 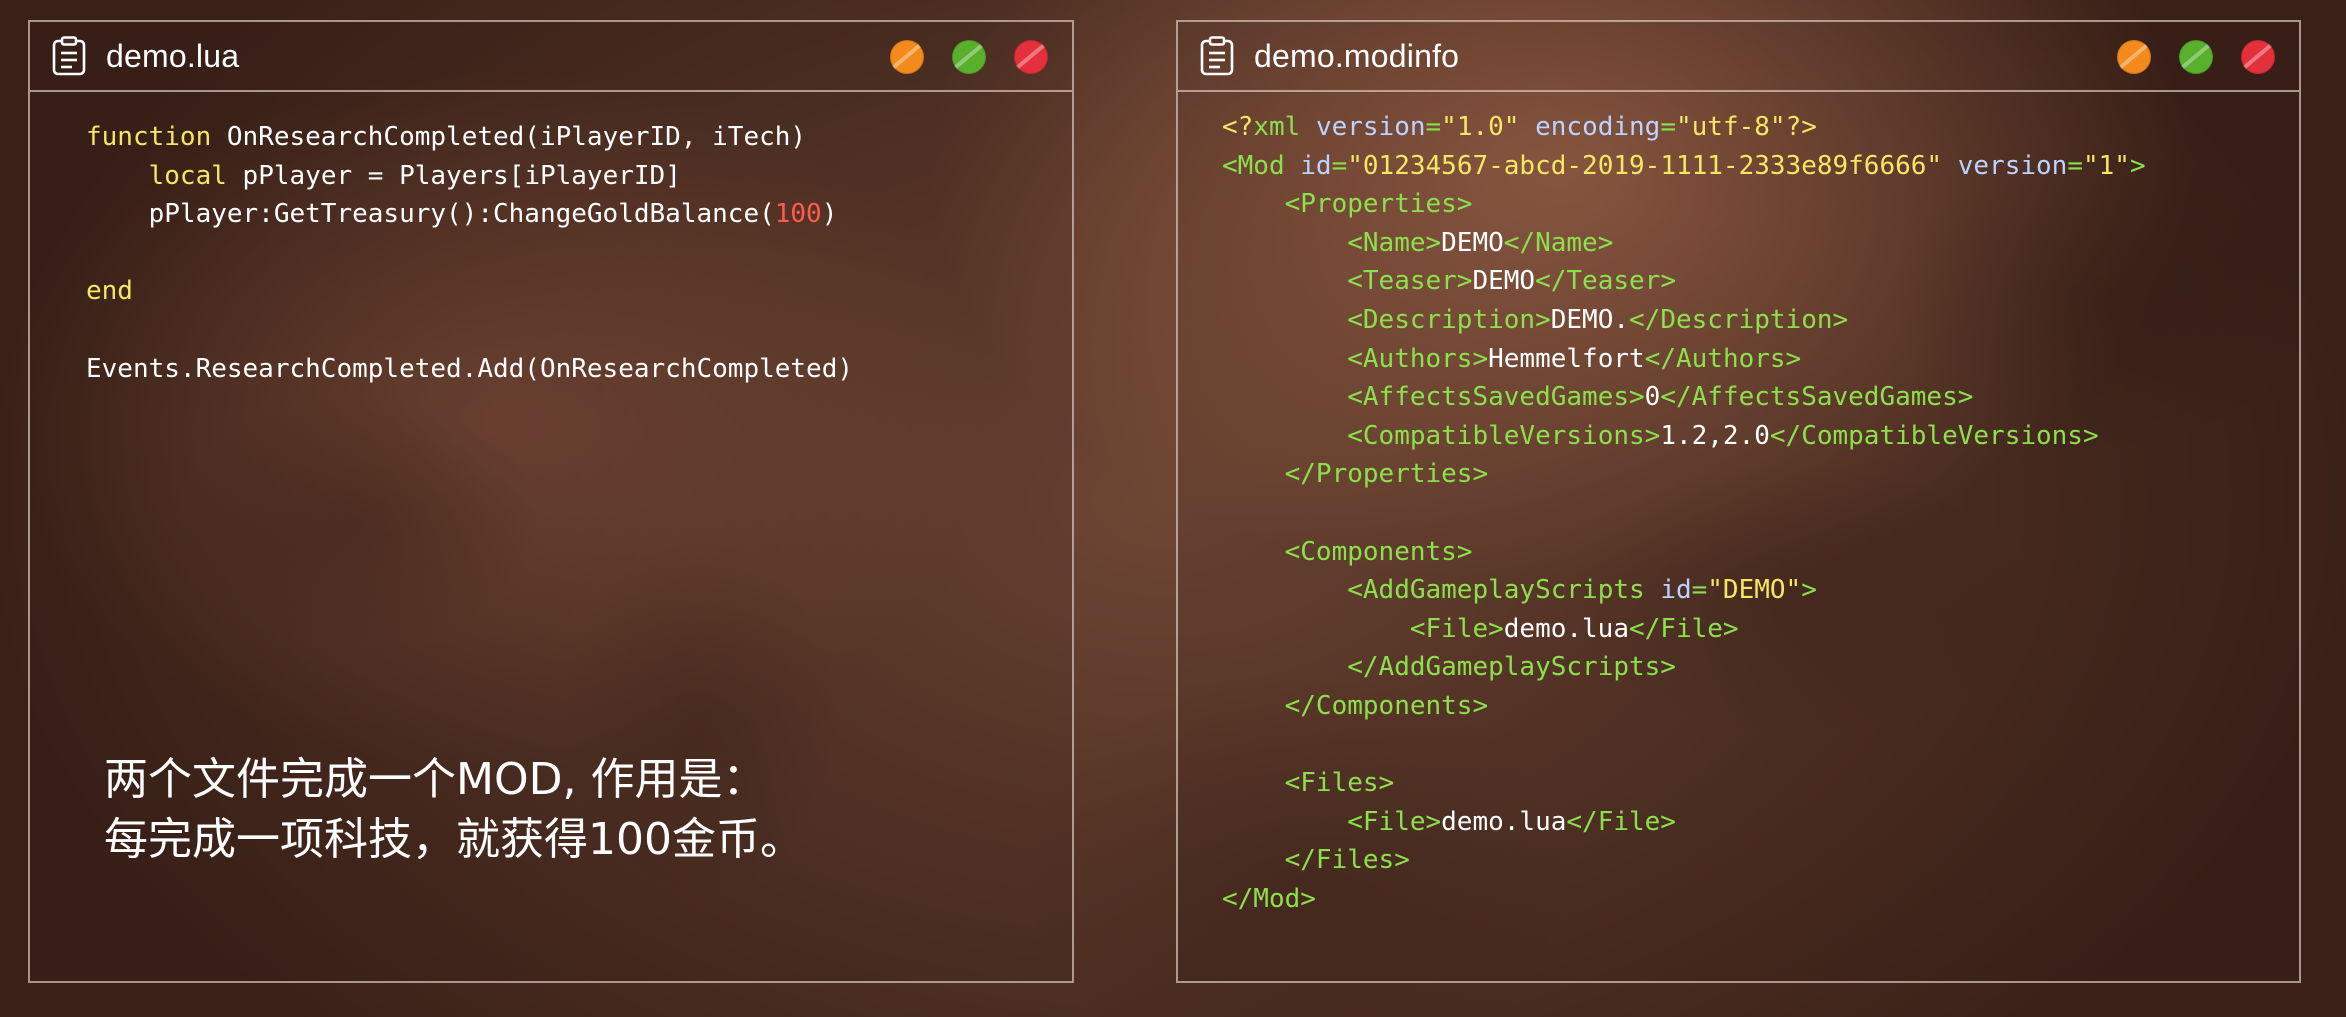 I want to click on xml-decl-value-version: "1.0", so click(x=1480, y=127).